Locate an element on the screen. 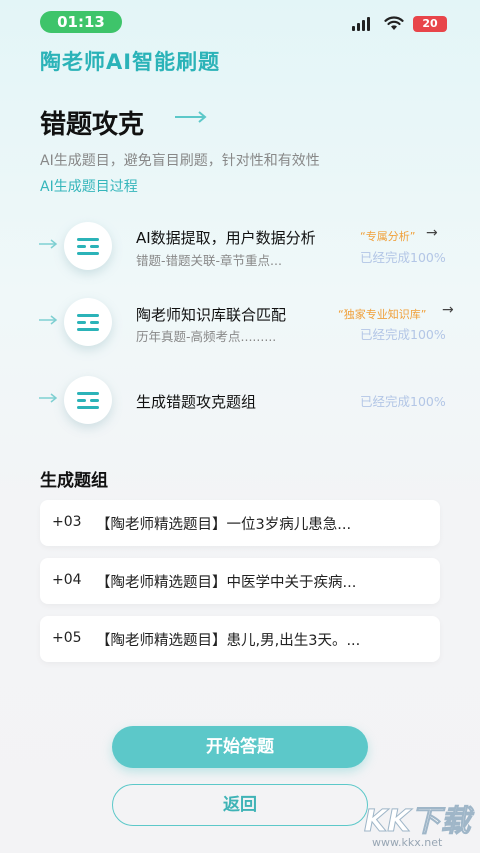 Image resolution: width=480 pixels, height=853 pixels. section-title: 错题攻克 is located at coordinates (92, 125).